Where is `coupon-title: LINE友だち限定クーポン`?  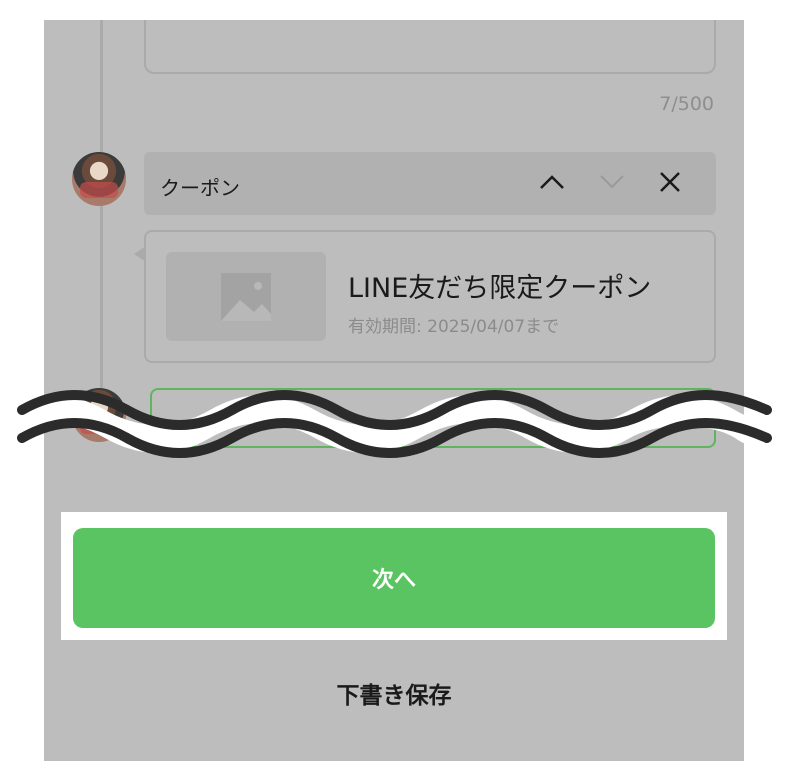
coupon-title: LINE友だち限定クーポン is located at coordinates (500, 288).